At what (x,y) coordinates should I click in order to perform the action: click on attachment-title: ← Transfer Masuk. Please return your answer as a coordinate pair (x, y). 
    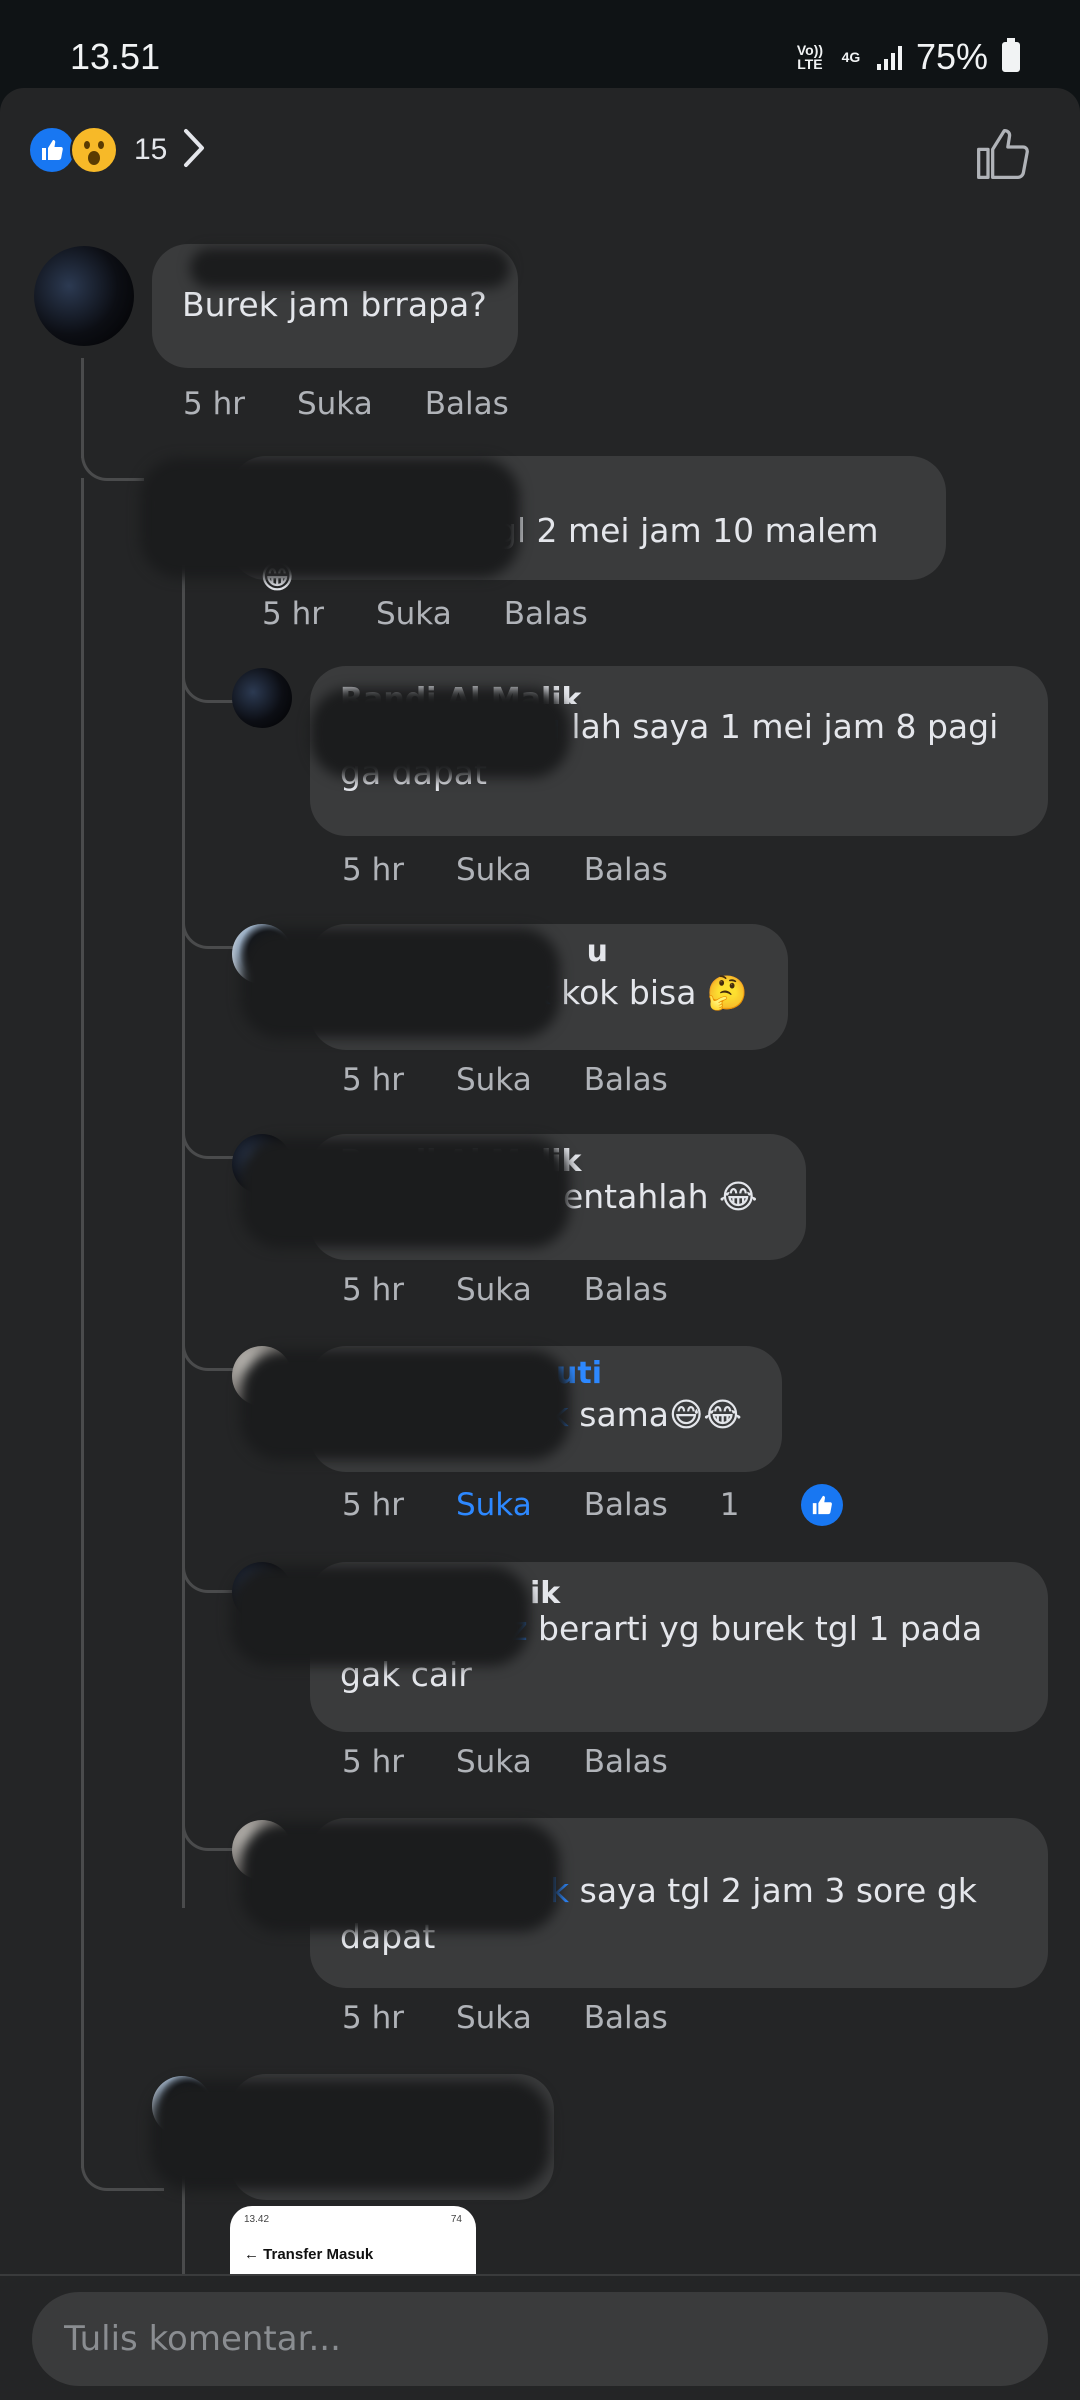
    Looking at the image, I should click on (309, 2254).